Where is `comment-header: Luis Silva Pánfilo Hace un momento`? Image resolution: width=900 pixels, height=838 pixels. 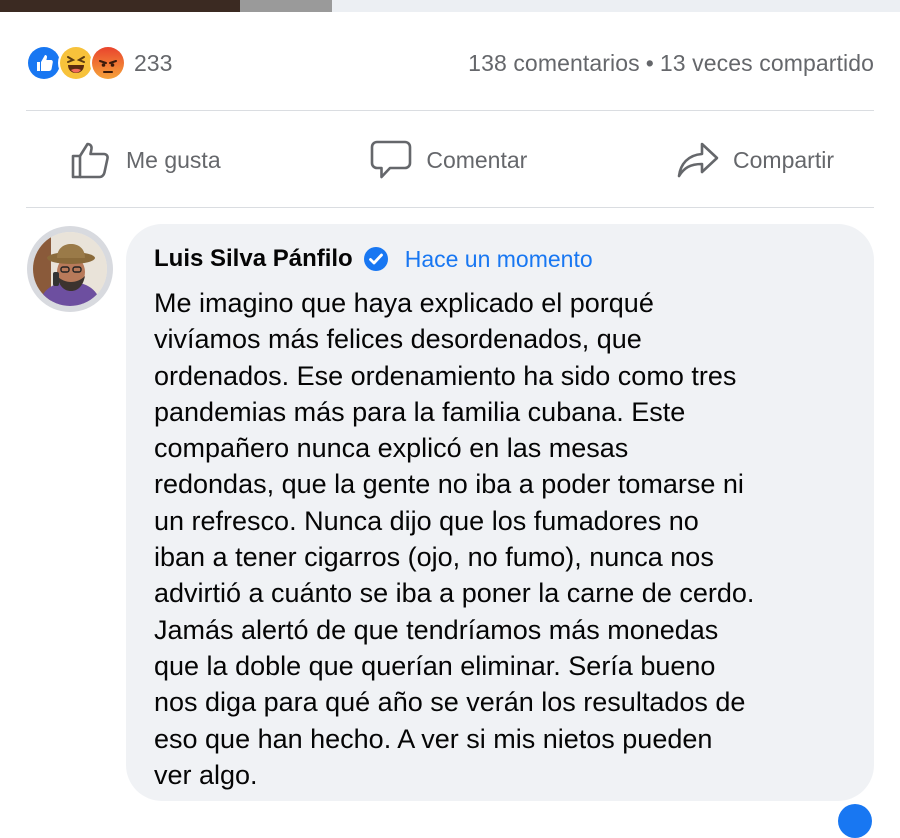
comment-header: Luis Silva Pánfilo Hace un momento is located at coordinates (500, 259).